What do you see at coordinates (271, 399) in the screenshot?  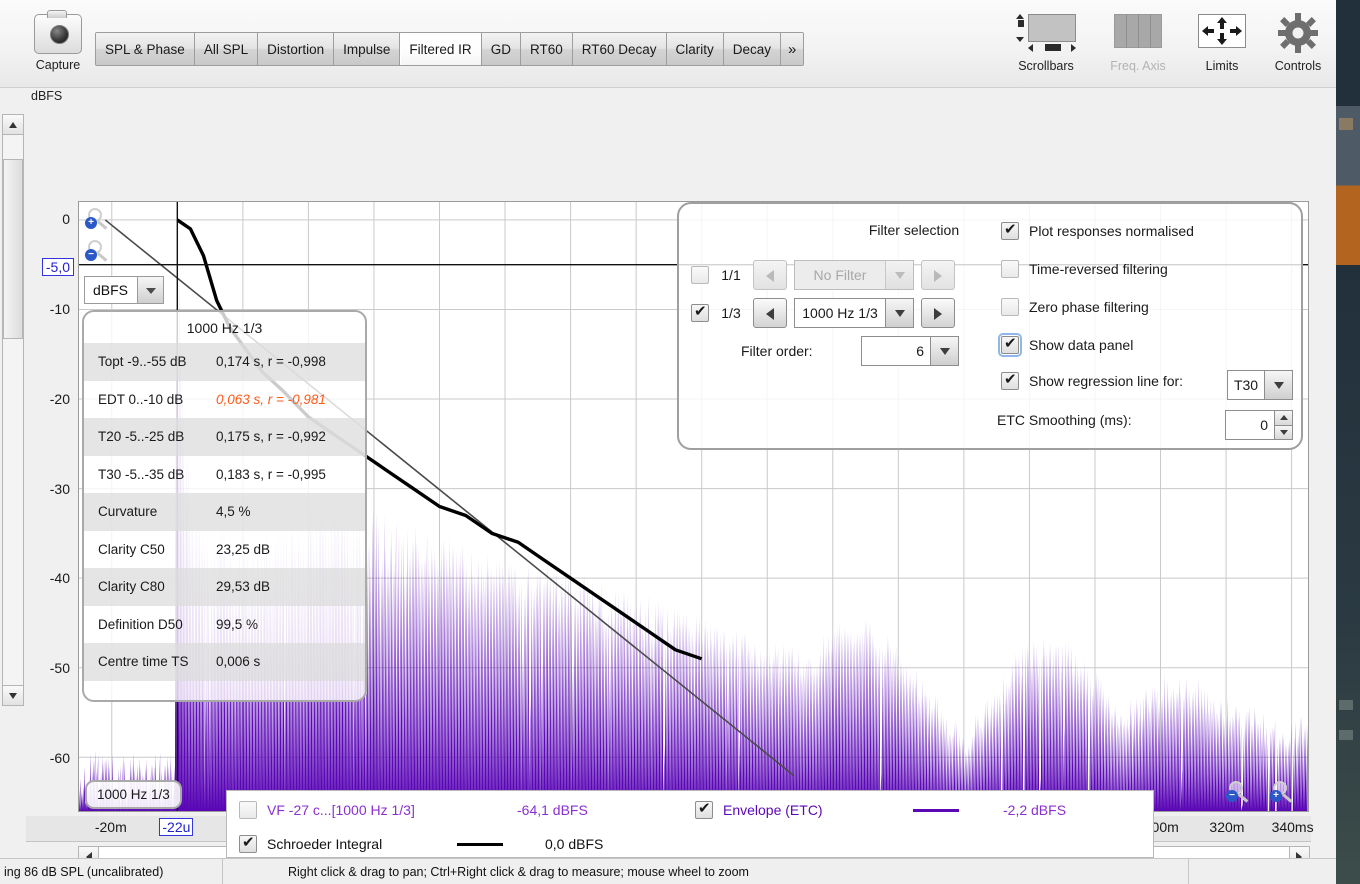 I see `data-panel-value: 0,063 s, r = -0,981` at bounding box center [271, 399].